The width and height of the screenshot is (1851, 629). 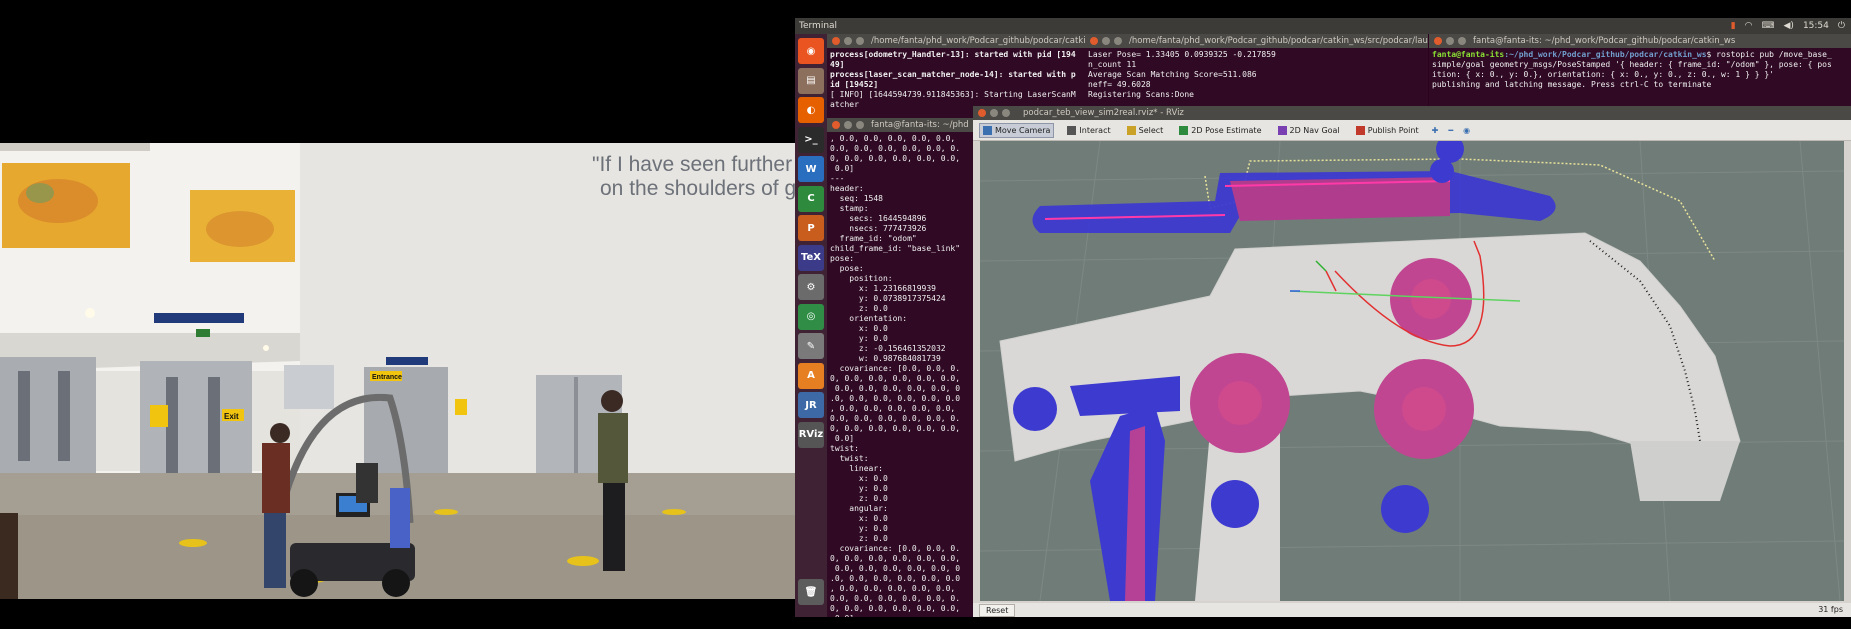 What do you see at coordinates (1141, 94) in the screenshot?
I see `terminal-line: Registering Scans:Done` at bounding box center [1141, 94].